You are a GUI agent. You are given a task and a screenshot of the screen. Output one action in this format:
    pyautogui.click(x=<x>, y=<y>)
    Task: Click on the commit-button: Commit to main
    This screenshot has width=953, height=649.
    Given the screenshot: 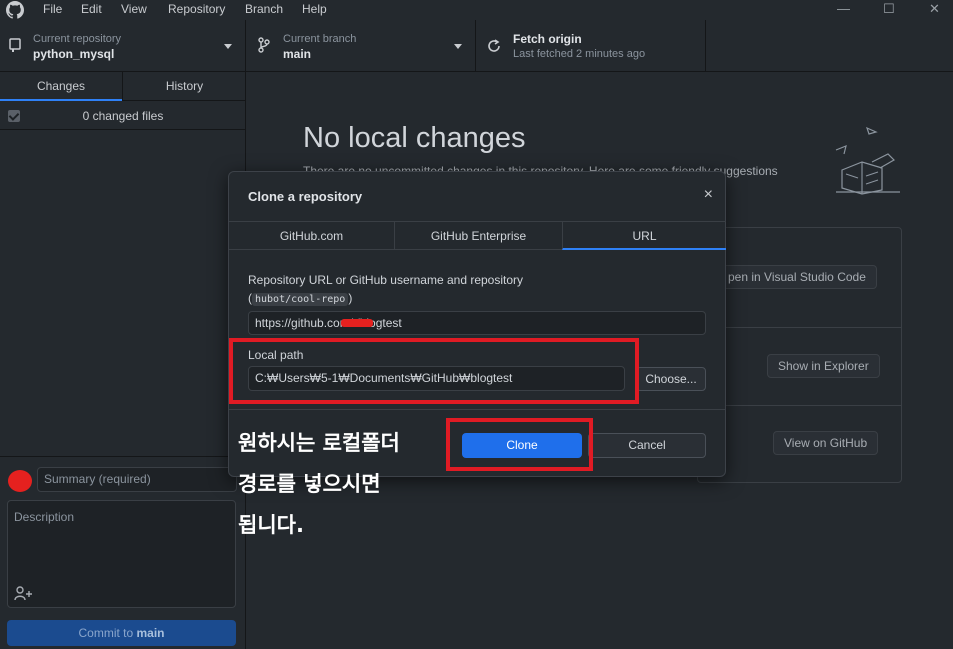 What is the action you would take?
    pyautogui.click(x=121, y=633)
    